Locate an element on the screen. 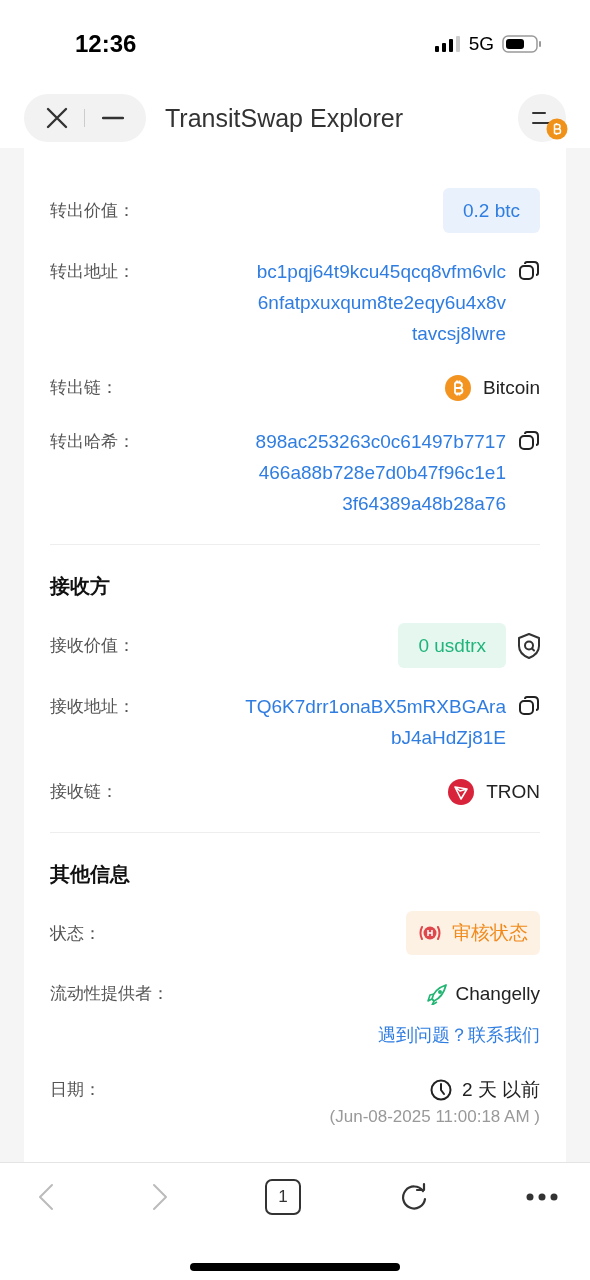 This screenshot has width=590, height=1280. section-title: 其他信息 is located at coordinates (90, 874).